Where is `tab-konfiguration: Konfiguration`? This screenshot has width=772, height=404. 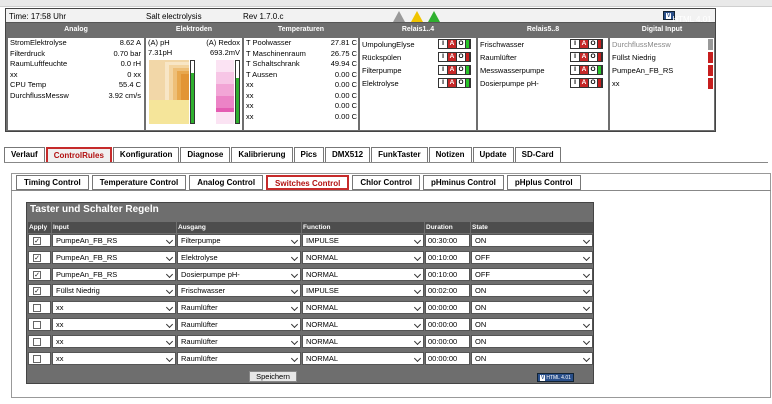
tab-konfiguration: Konfiguration is located at coordinates (146, 154).